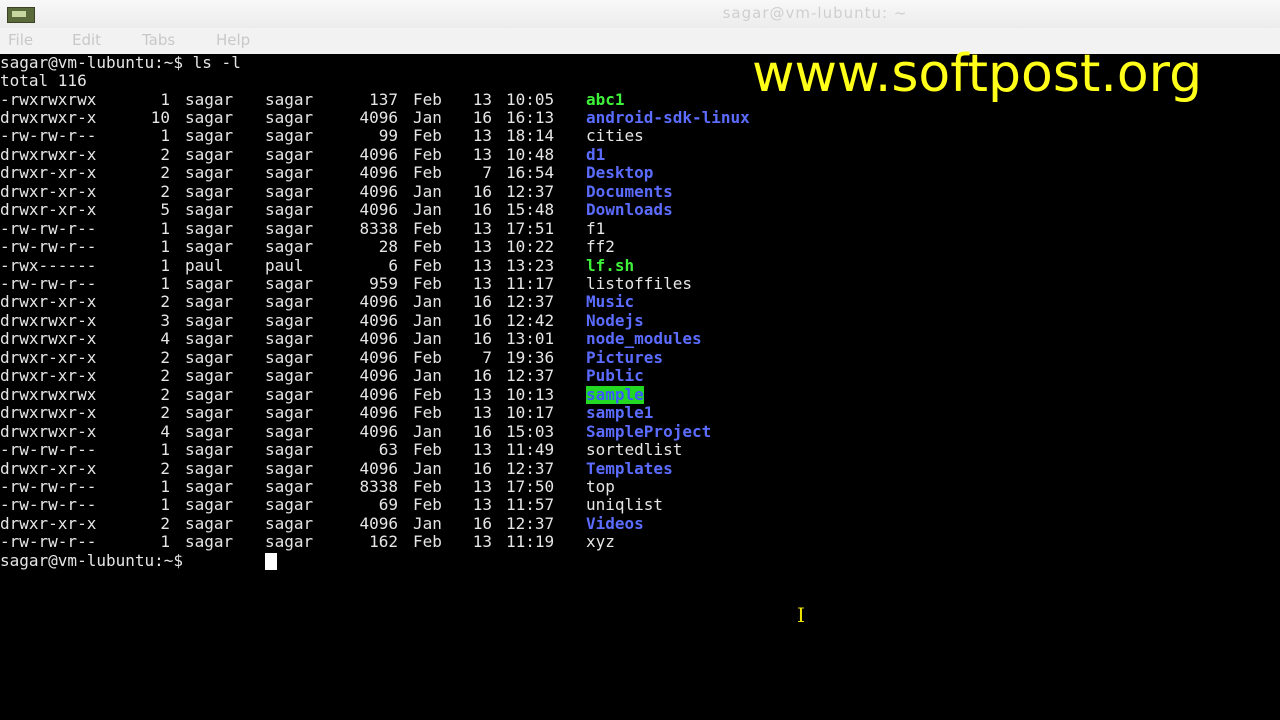 This screenshot has height=720, width=1280. What do you see at coordinates (620, 173) in the screenshot?
I see `file-name: Desktop` at bounding box center [620, 173].